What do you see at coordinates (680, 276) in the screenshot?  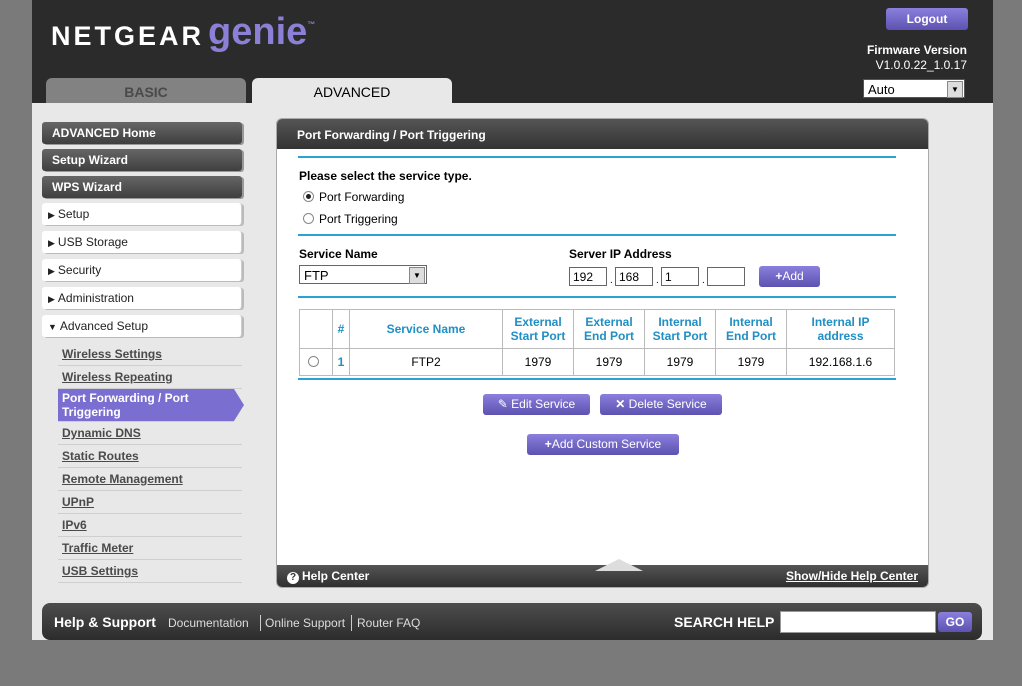 I see `ip-octet-3: 1` at bounding box center [680, 276].